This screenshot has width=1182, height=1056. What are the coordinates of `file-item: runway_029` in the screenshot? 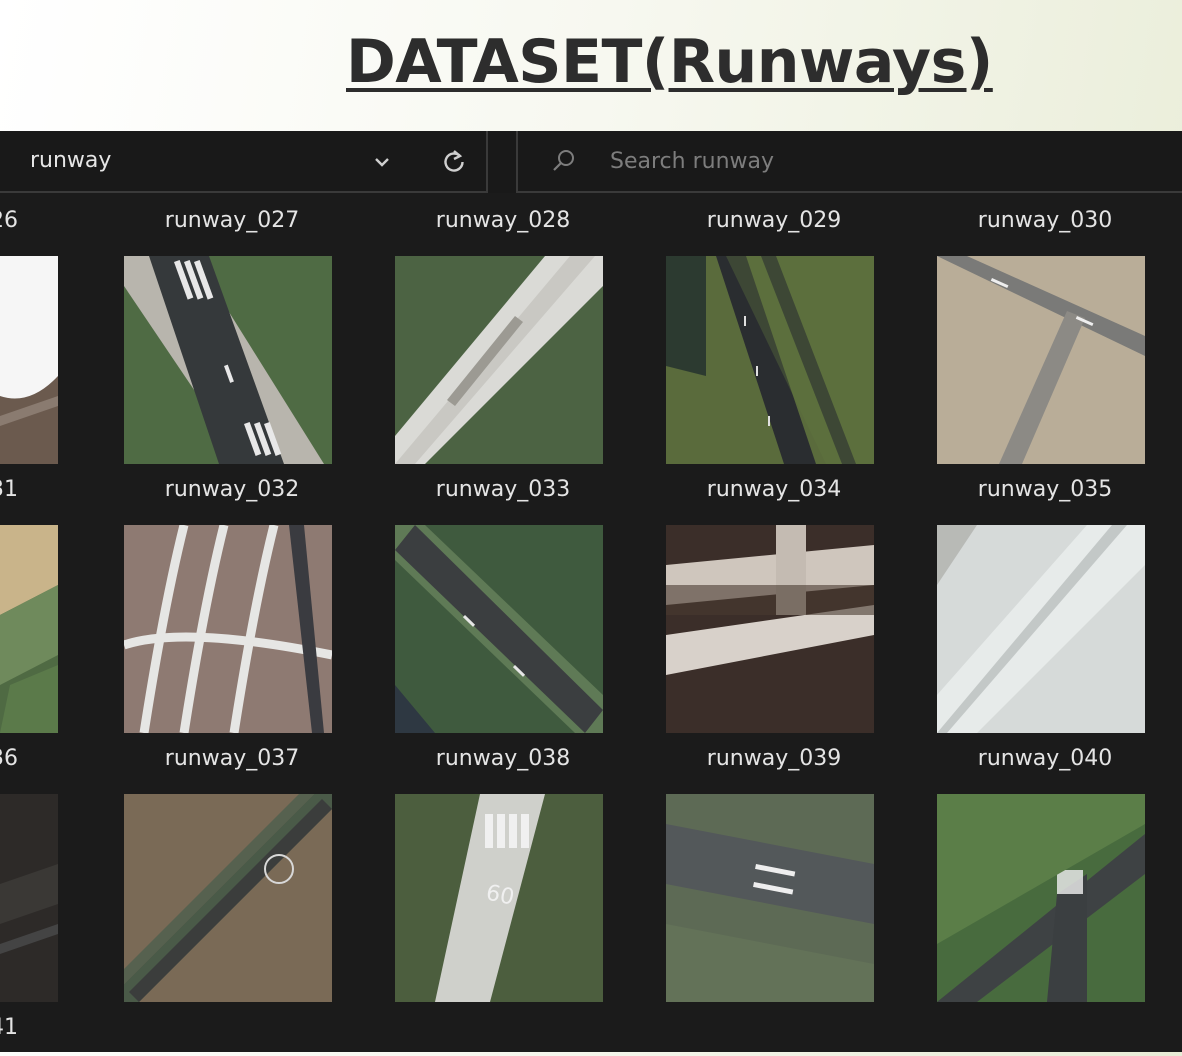 It's located at (774, 328).